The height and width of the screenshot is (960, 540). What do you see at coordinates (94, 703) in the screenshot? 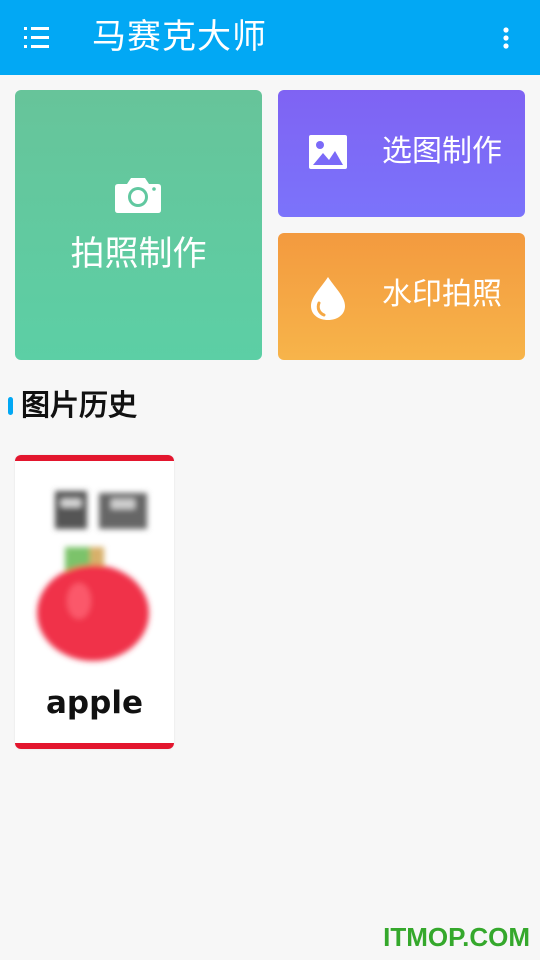
I see `history-thumbnail-word: apple` at bounding box center [94, 703].